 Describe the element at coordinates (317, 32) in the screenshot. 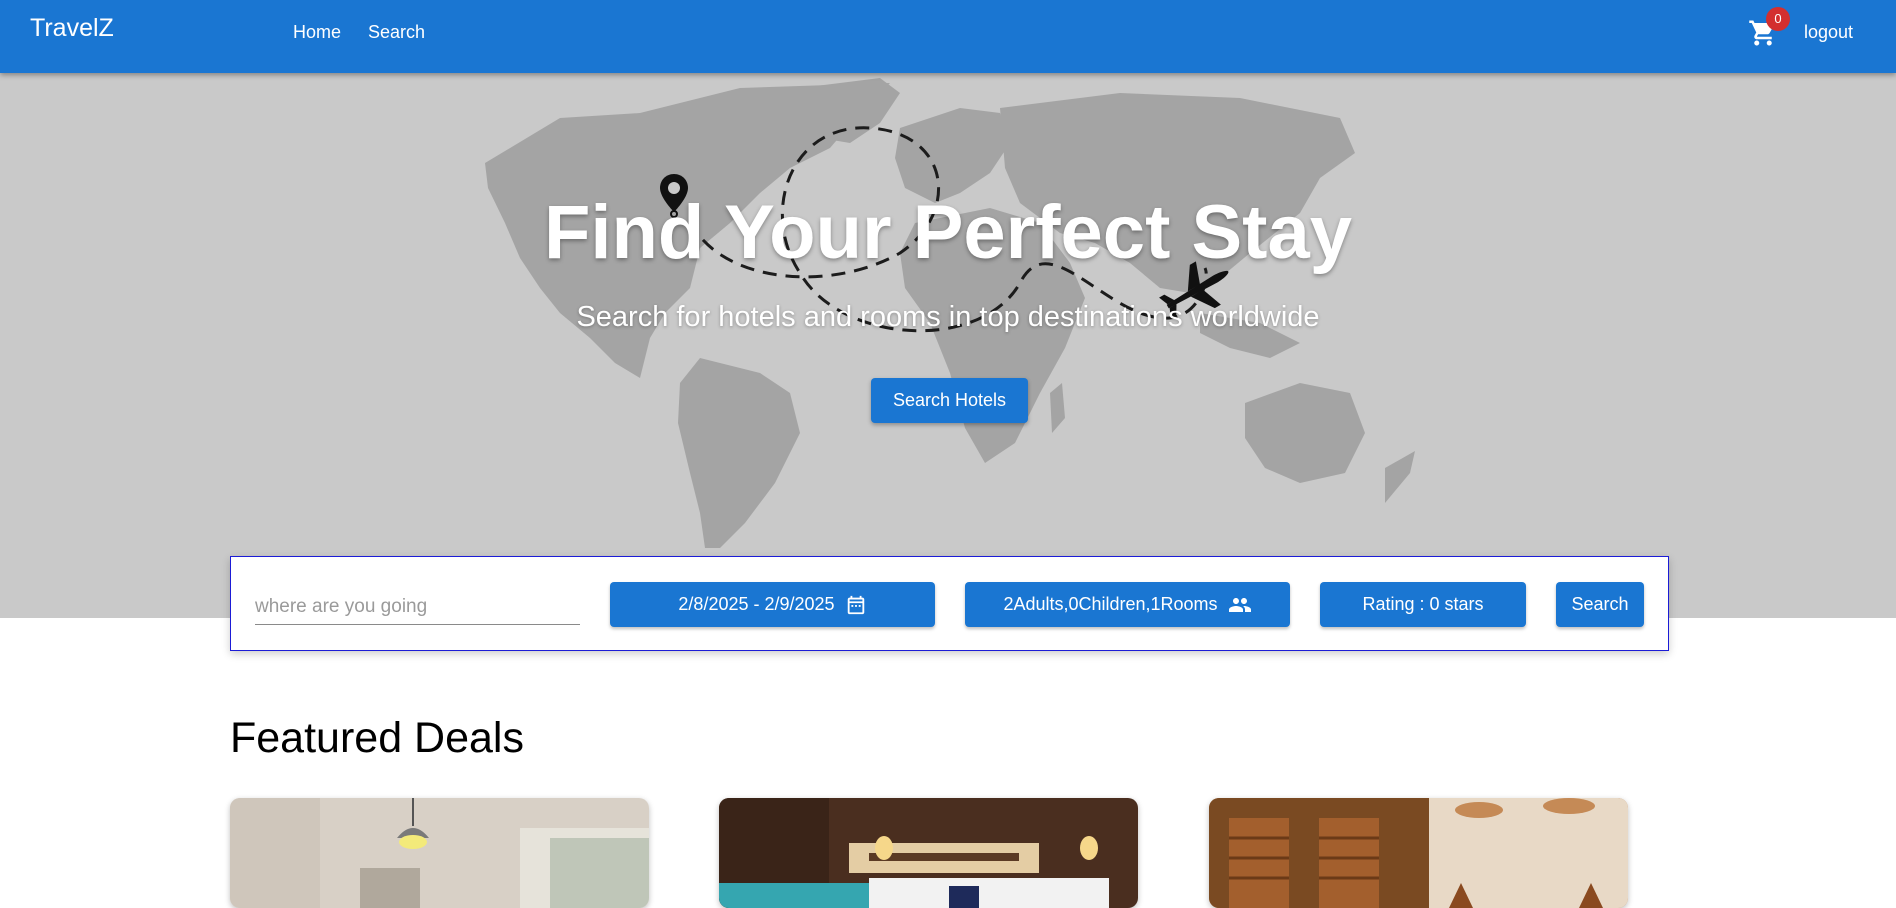

I see `nav-home-link: Home` at that location.